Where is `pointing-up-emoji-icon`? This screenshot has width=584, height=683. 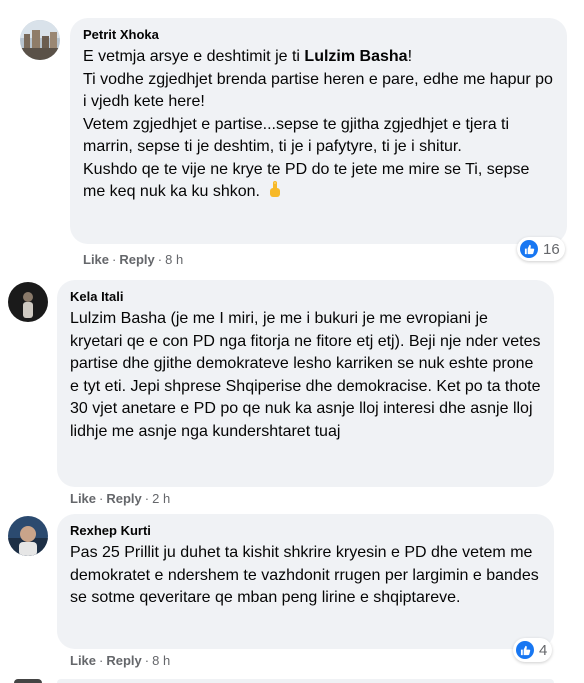 pointing-up-emoji-icon is located at coordinates (275, 193).